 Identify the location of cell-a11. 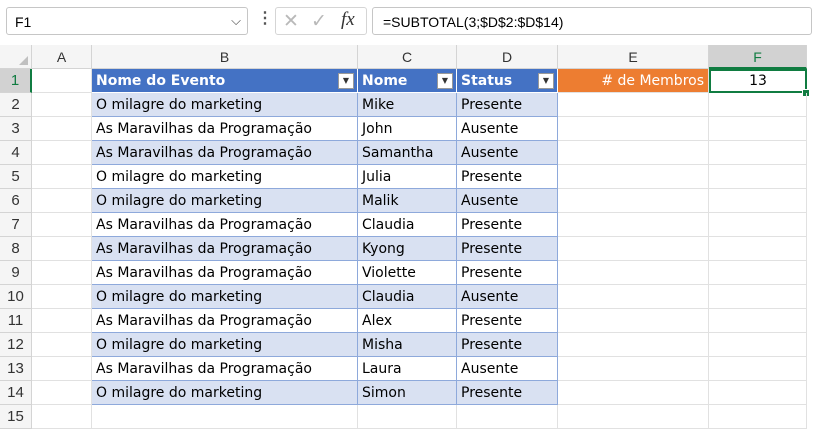
(62, 321).